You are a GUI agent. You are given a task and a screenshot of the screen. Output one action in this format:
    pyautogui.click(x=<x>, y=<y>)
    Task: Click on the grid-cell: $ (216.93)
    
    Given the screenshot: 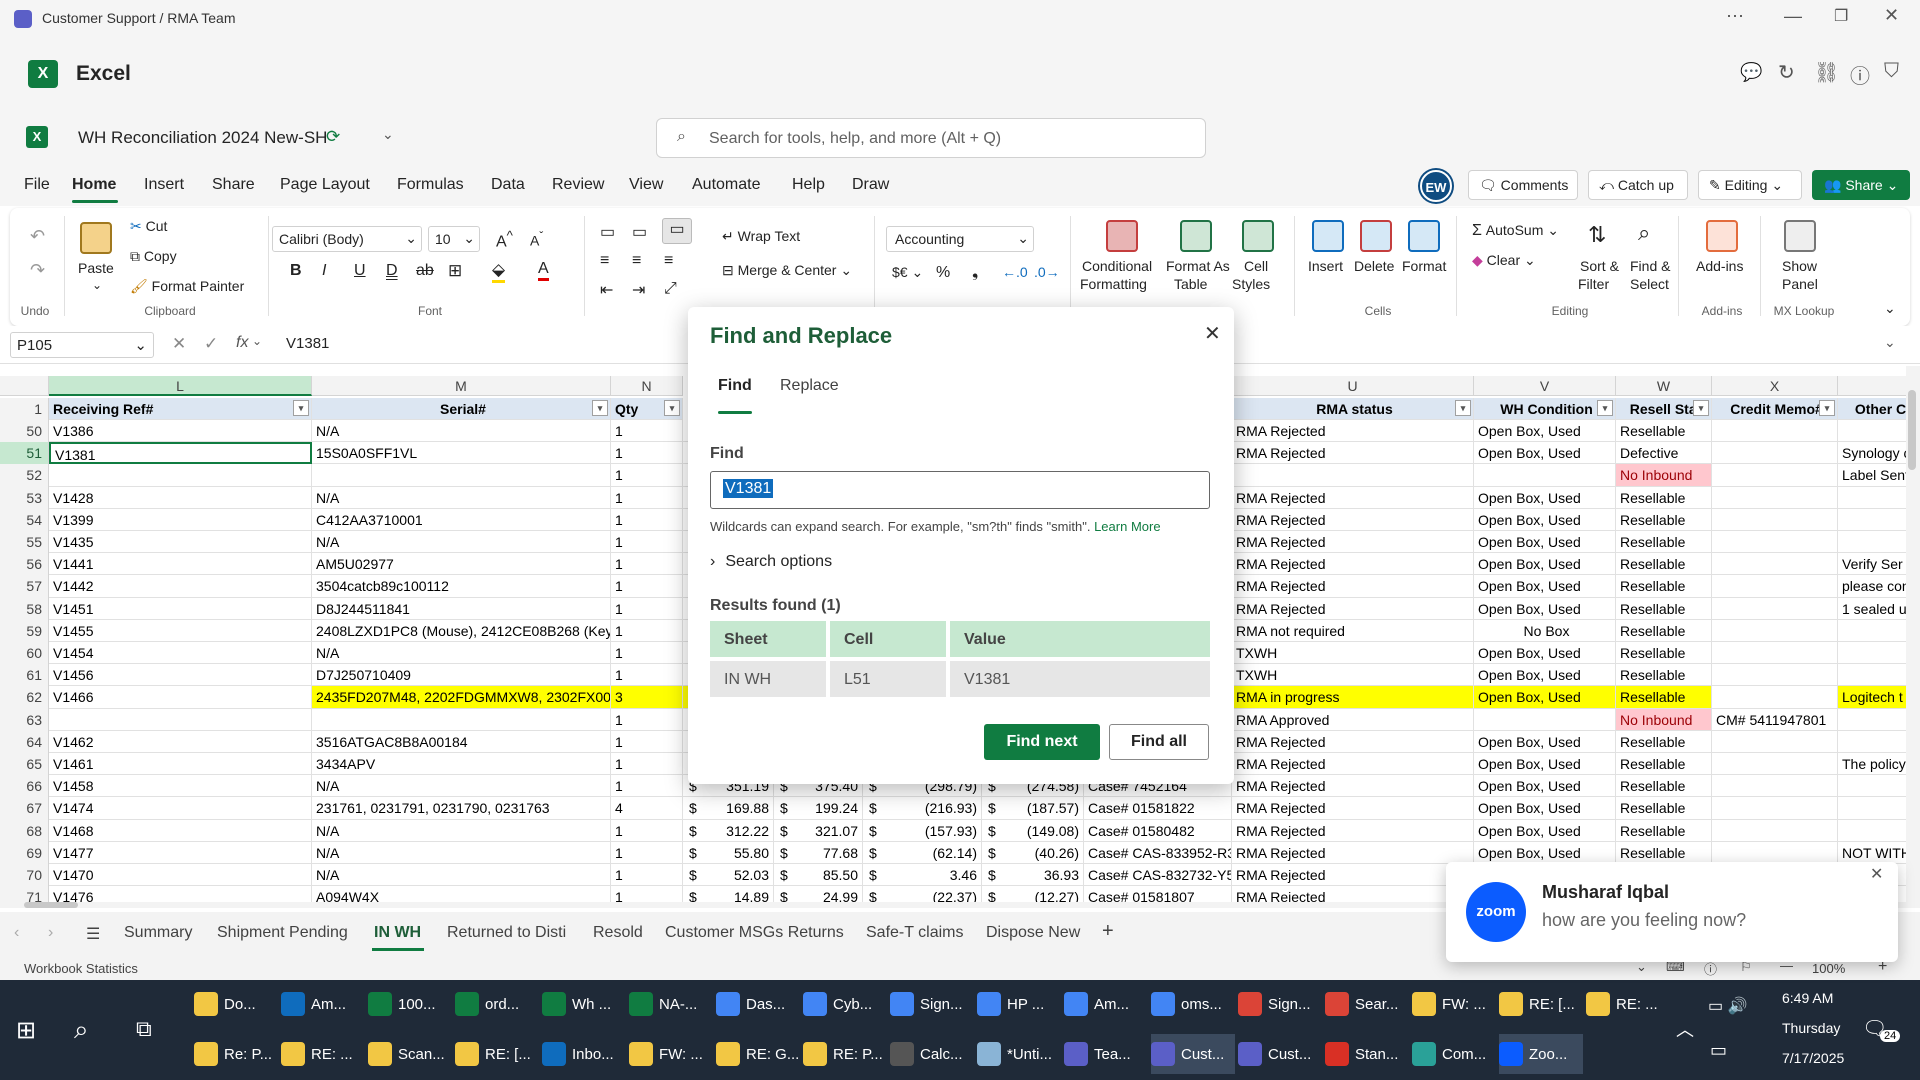 What is the action you would take?
    pyautogui.click(x=922, y=808)
    